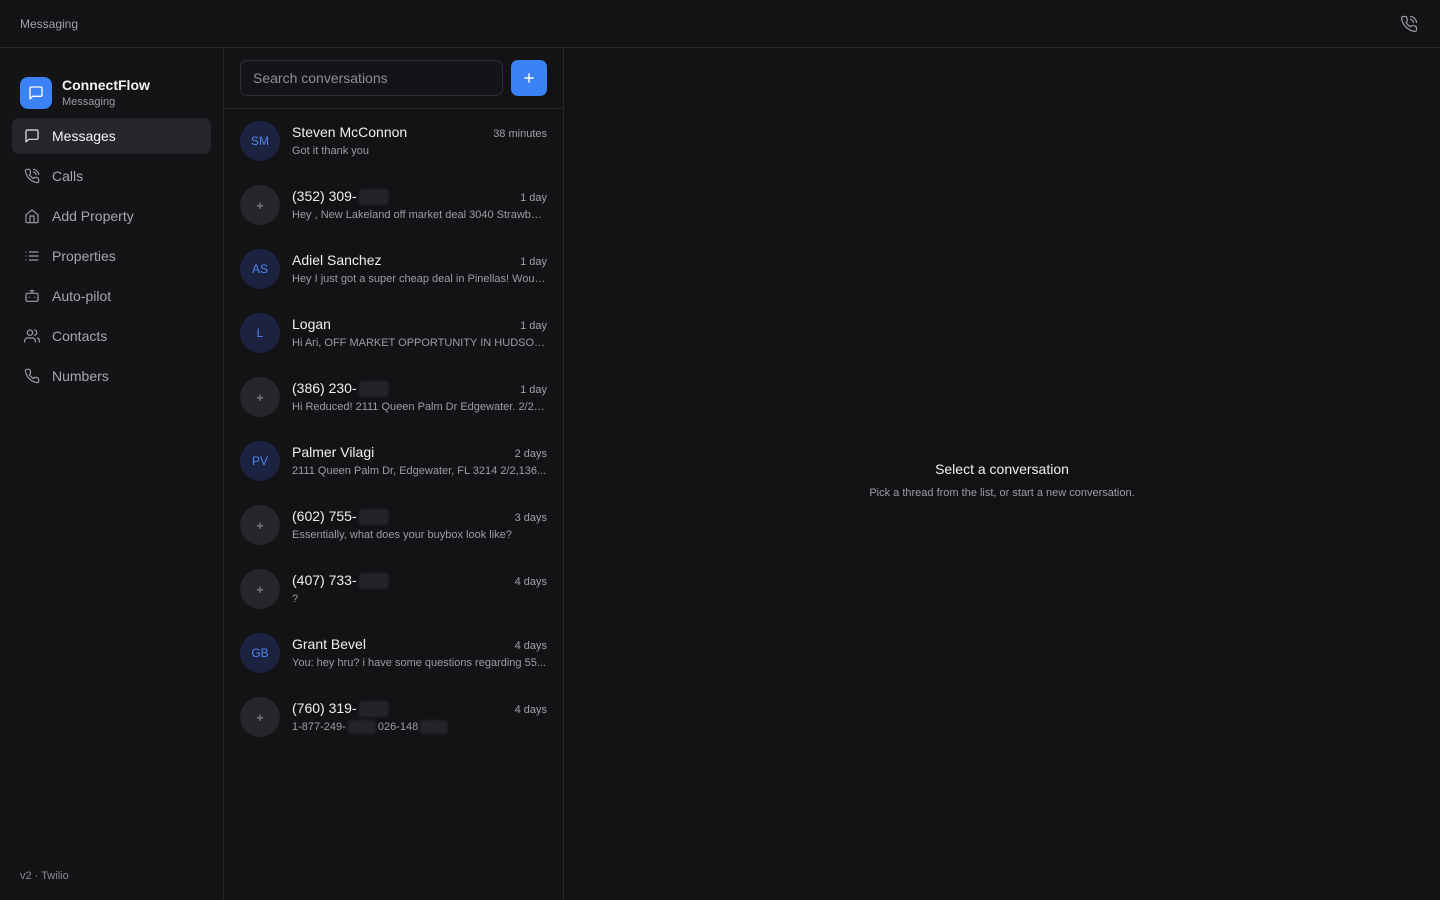 The image size is (1440, 900). I want to click on contact-name: (760) 319-, so click(324, 708).